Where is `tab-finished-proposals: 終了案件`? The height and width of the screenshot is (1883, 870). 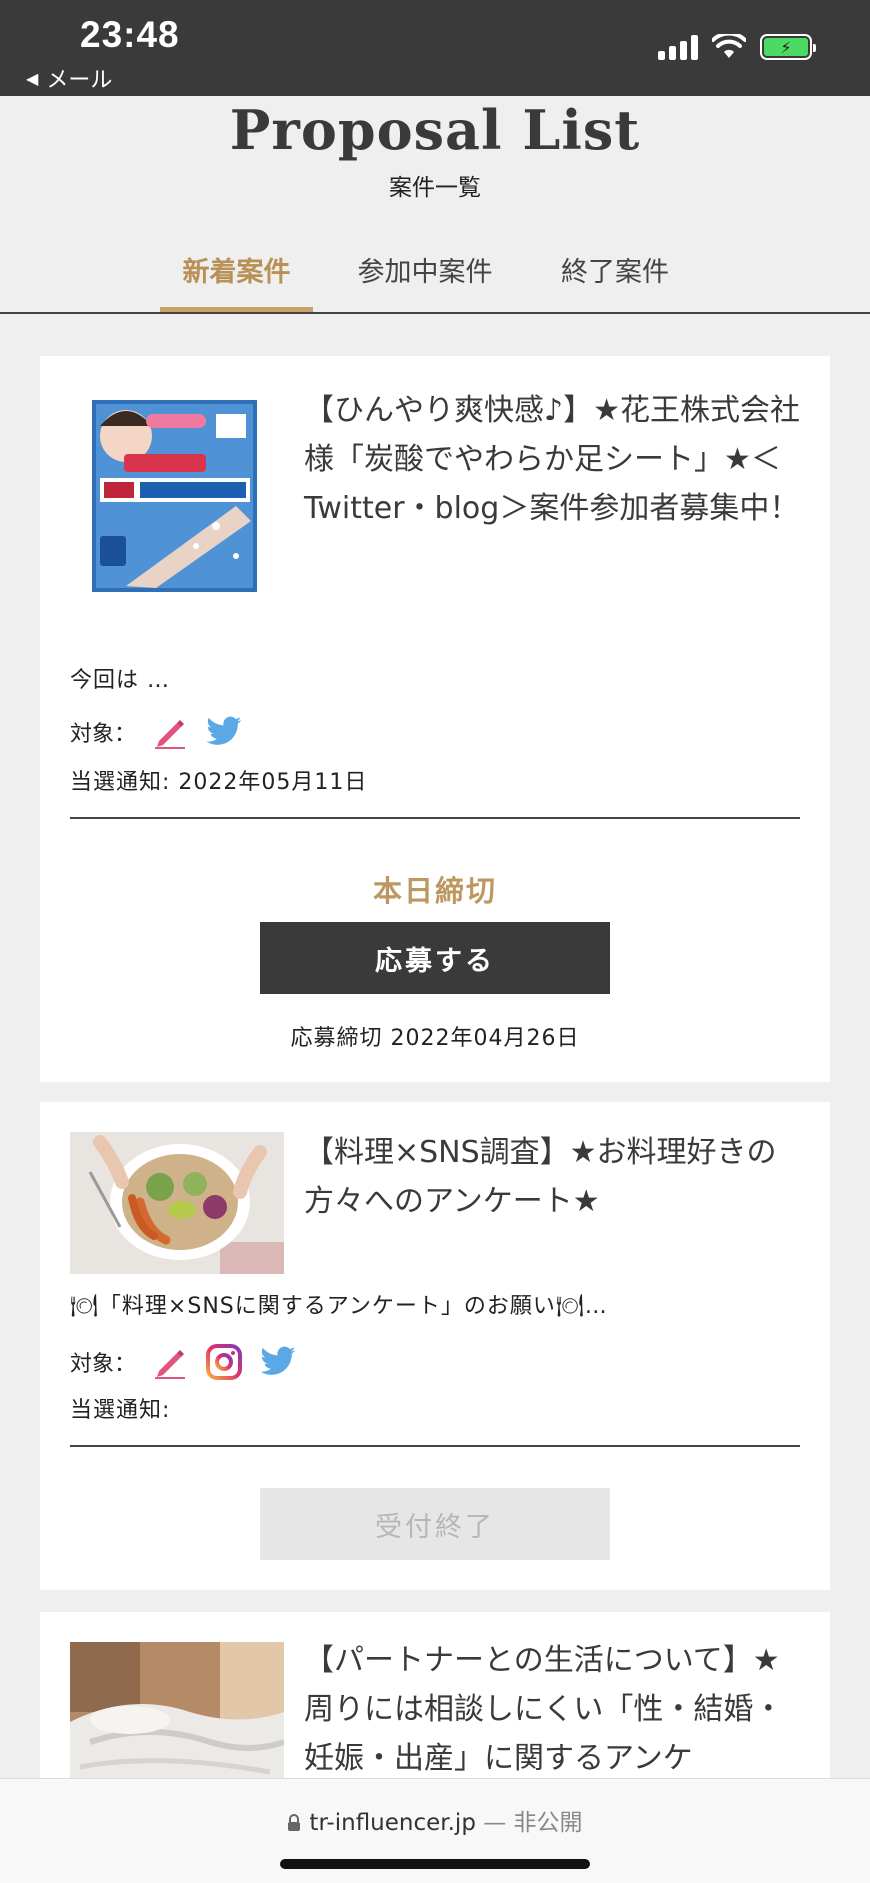
tab-finished-proposals: 終了案件 is located at coordinates (615, 281).